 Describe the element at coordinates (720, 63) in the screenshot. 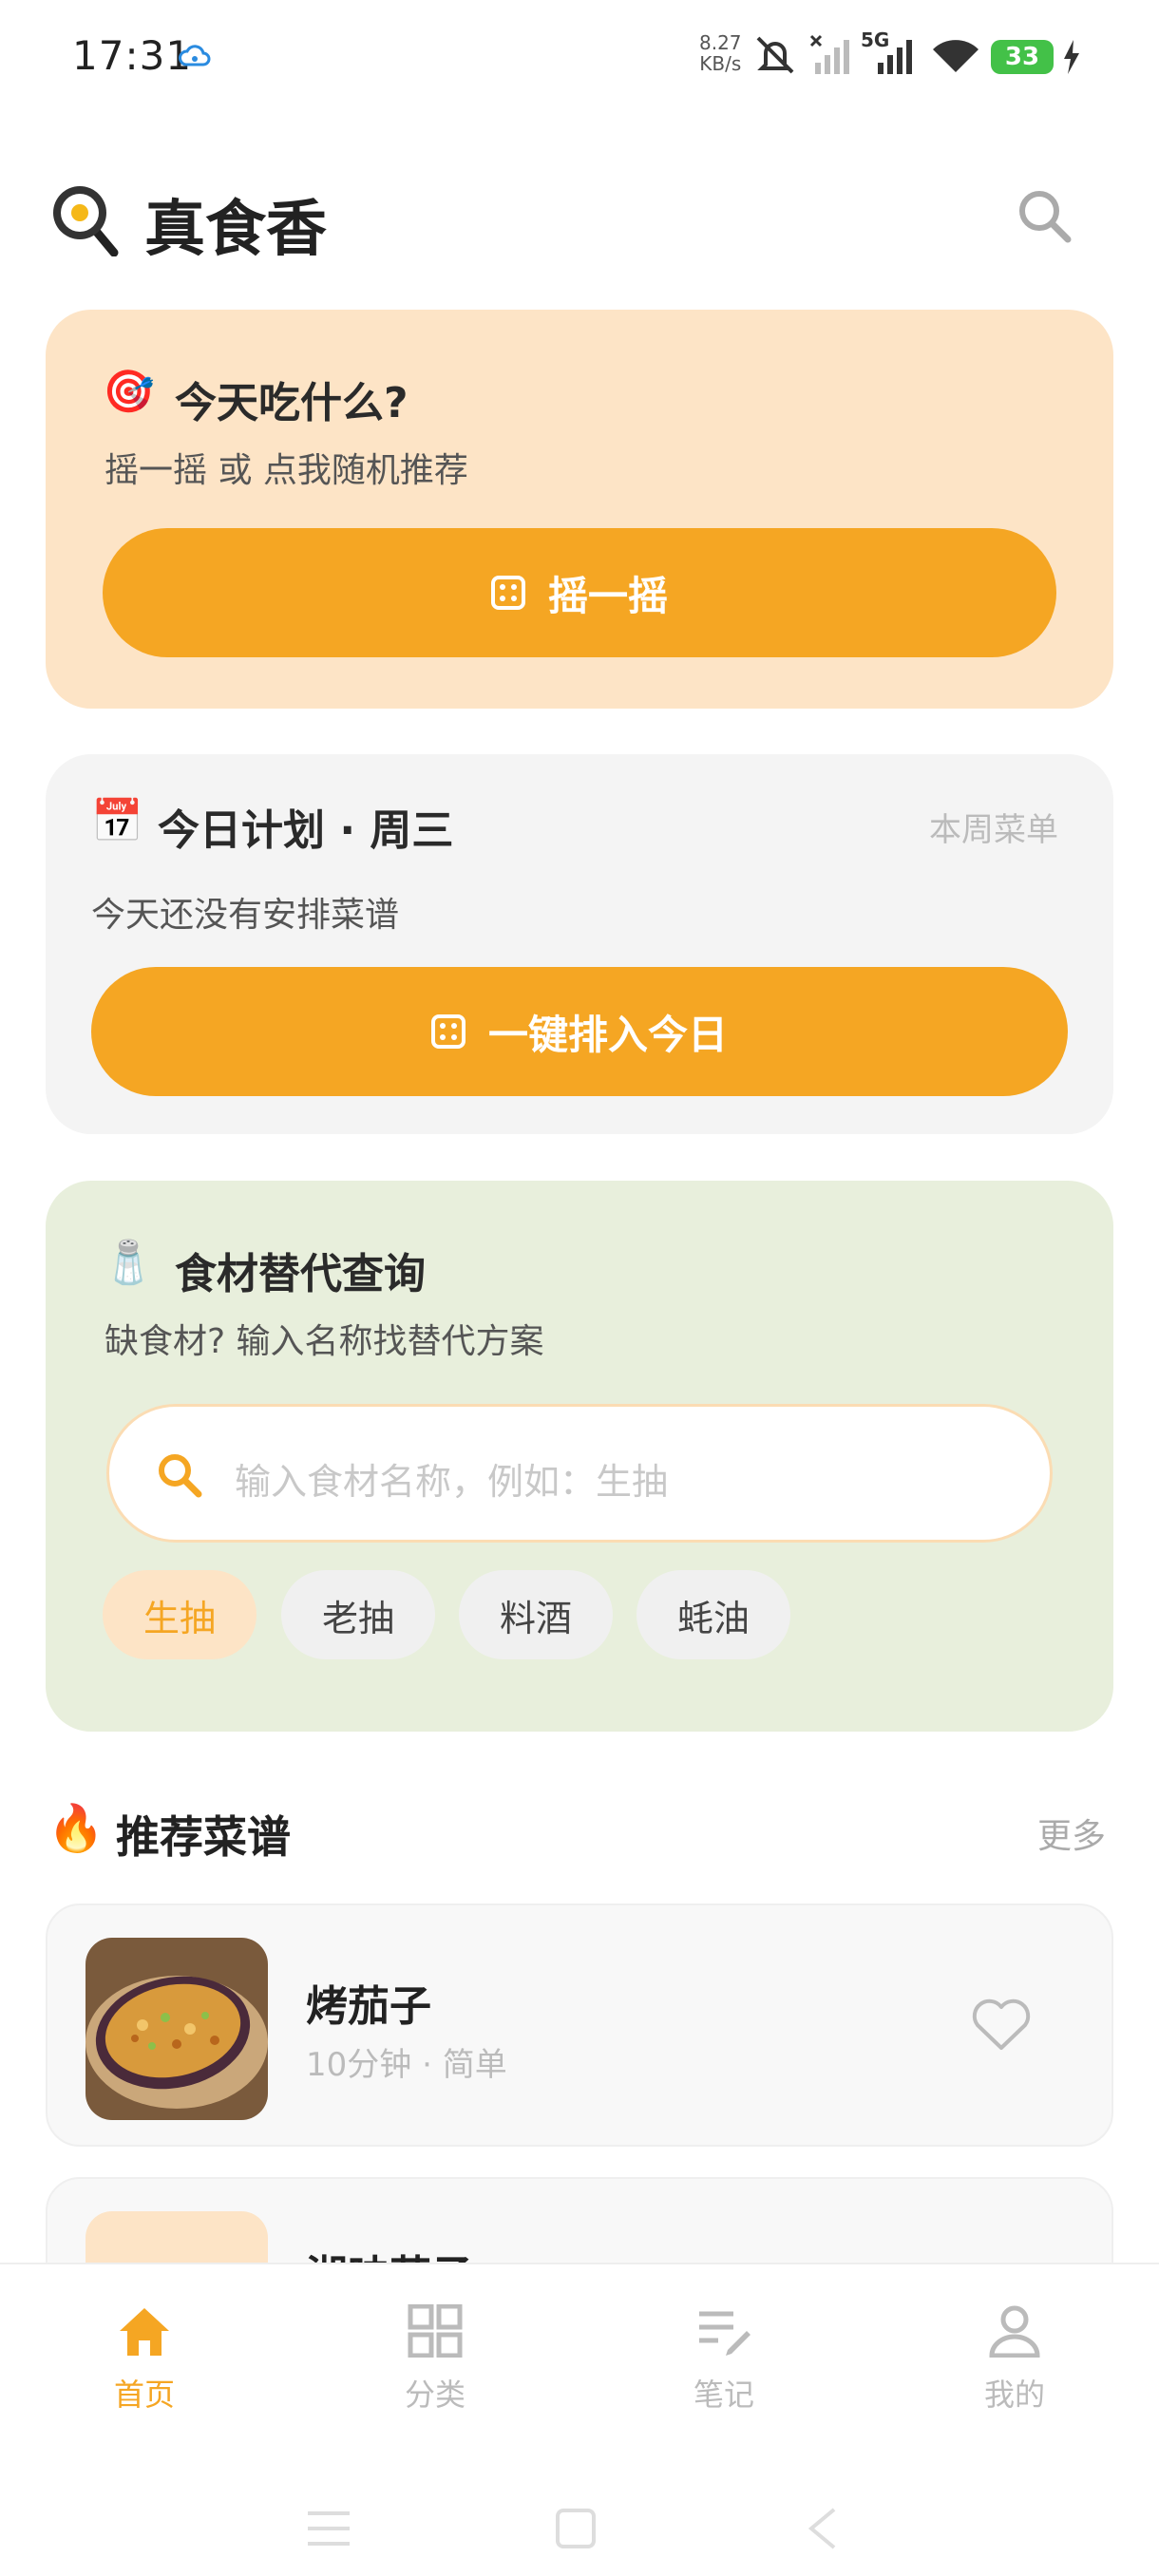

I see `net-speed-unit: KB/s` at that location.